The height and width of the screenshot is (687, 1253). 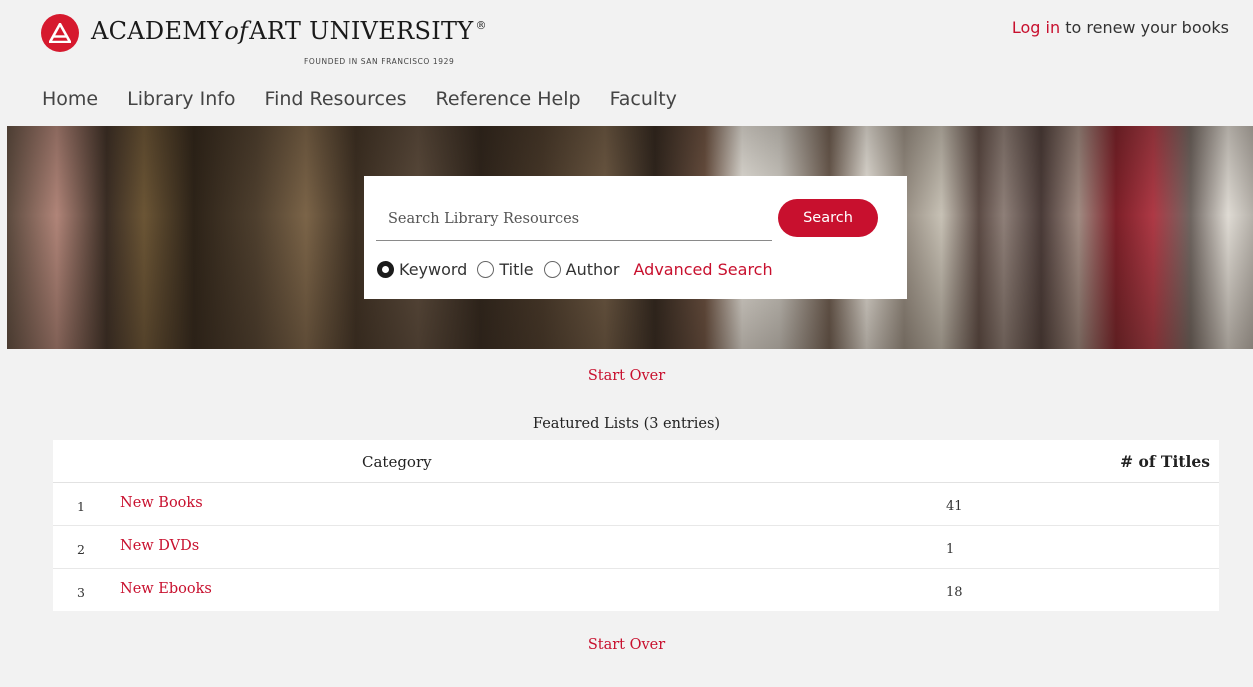 I want to click on keyword-label: Keyword, so click(x=433, y=269).